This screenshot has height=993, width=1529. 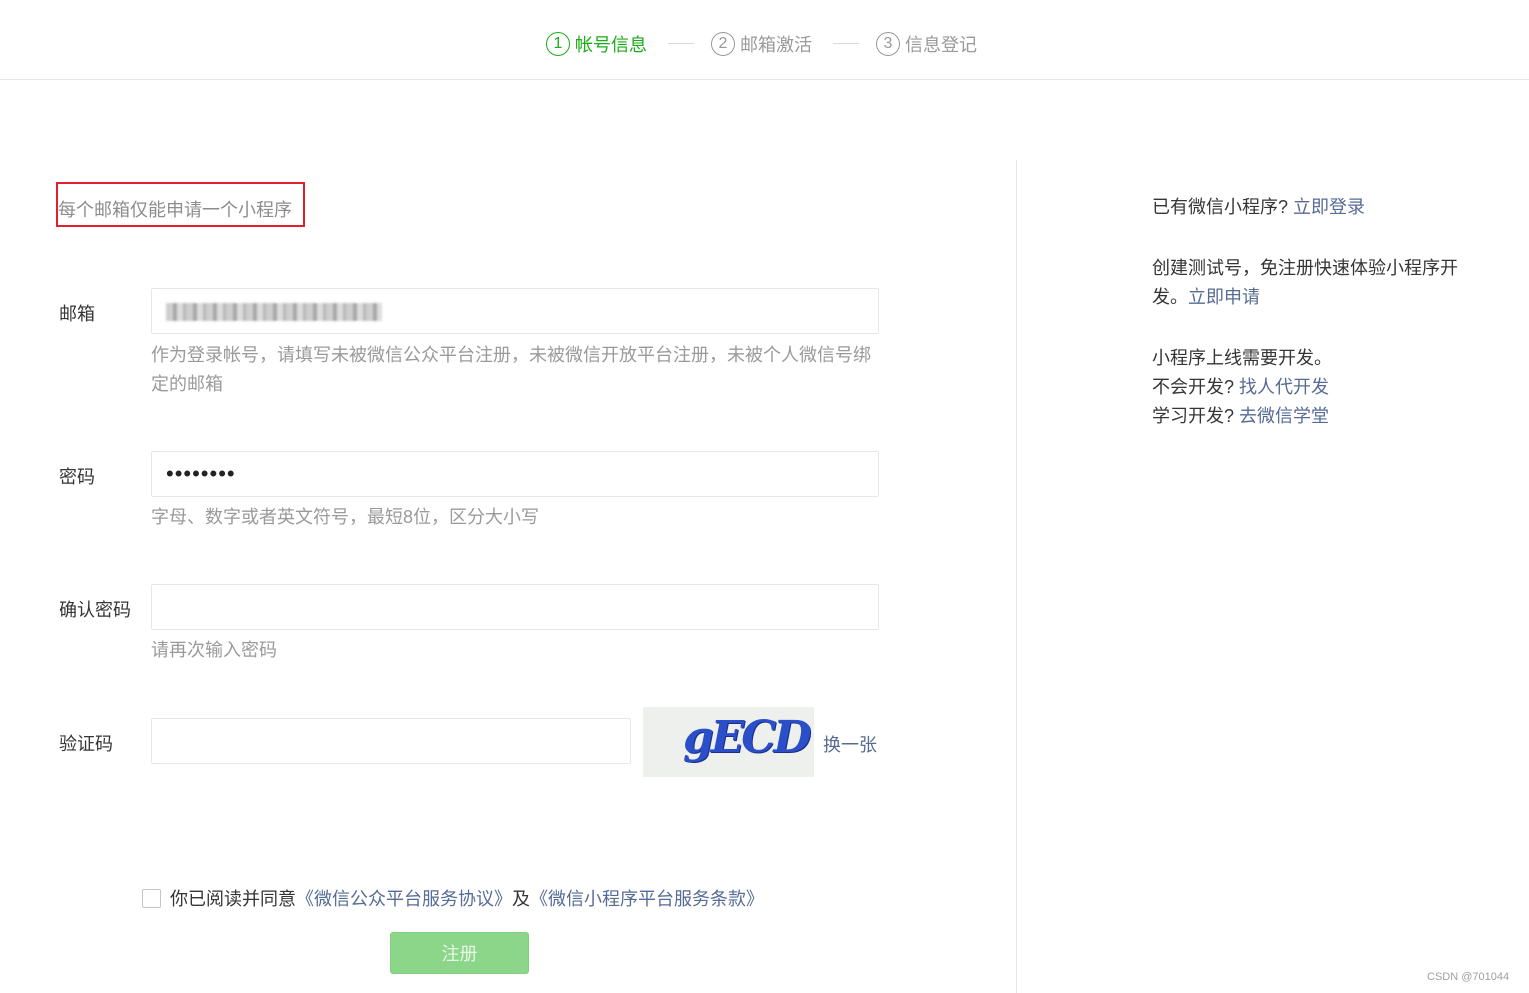 I want to click on sidebar-hire-prompt: 不会开发?, so click(x=1193, y=387).